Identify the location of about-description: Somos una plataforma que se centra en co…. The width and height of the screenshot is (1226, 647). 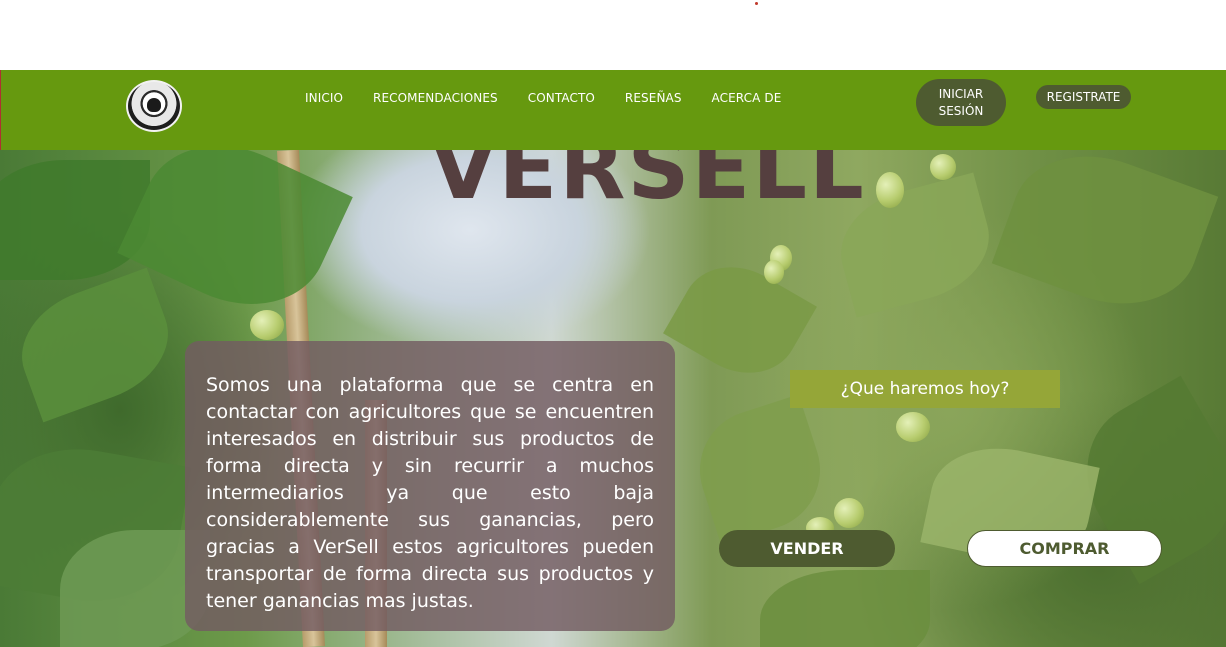
(430, 493).